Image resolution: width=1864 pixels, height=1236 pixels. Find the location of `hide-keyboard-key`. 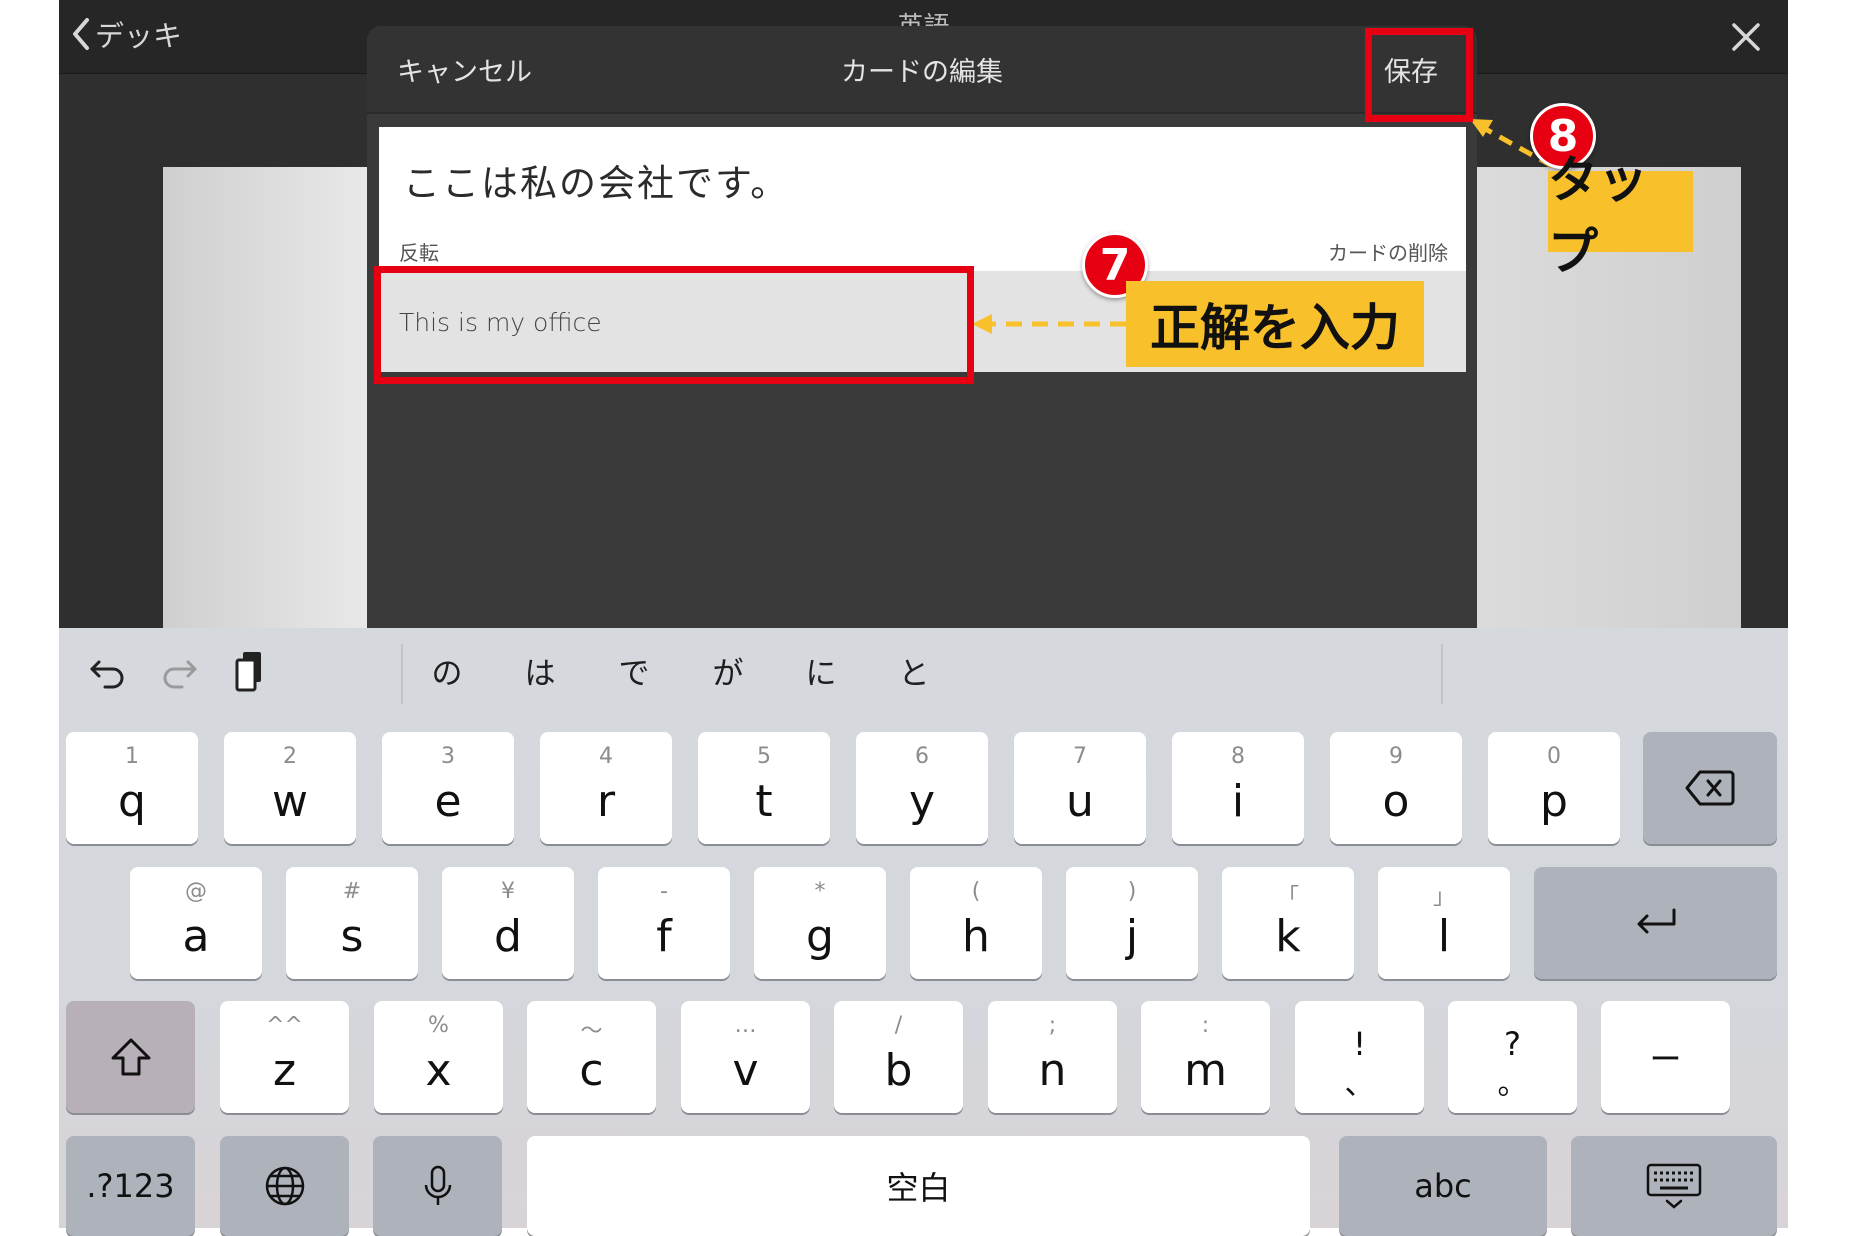

hide-keyboard-key is located at coordinates (1674, 1186).